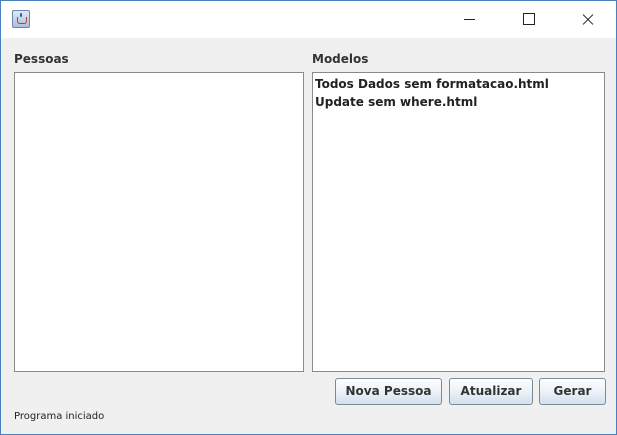 The height and width of the screenshot is (435, 617). Describe the element at coordinates (470, 19) in the screenshot. I see `minimize-icon` at that location.